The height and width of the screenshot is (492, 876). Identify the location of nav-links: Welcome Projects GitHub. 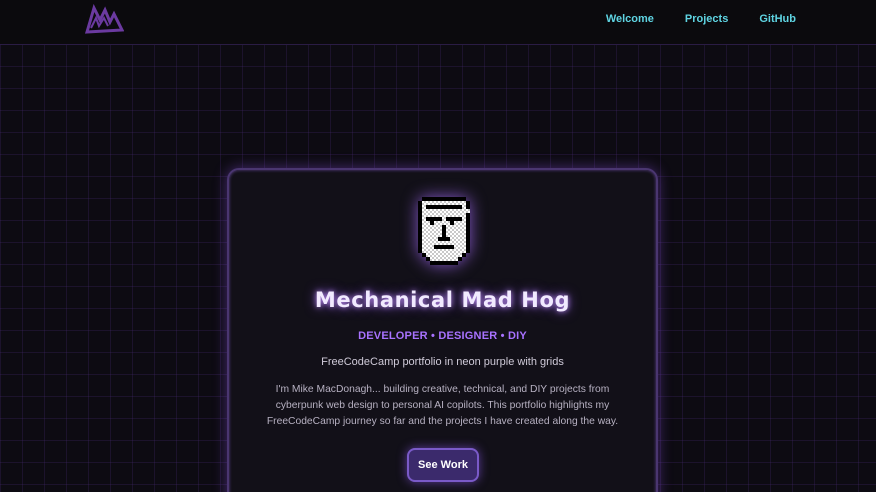
(701, 19).